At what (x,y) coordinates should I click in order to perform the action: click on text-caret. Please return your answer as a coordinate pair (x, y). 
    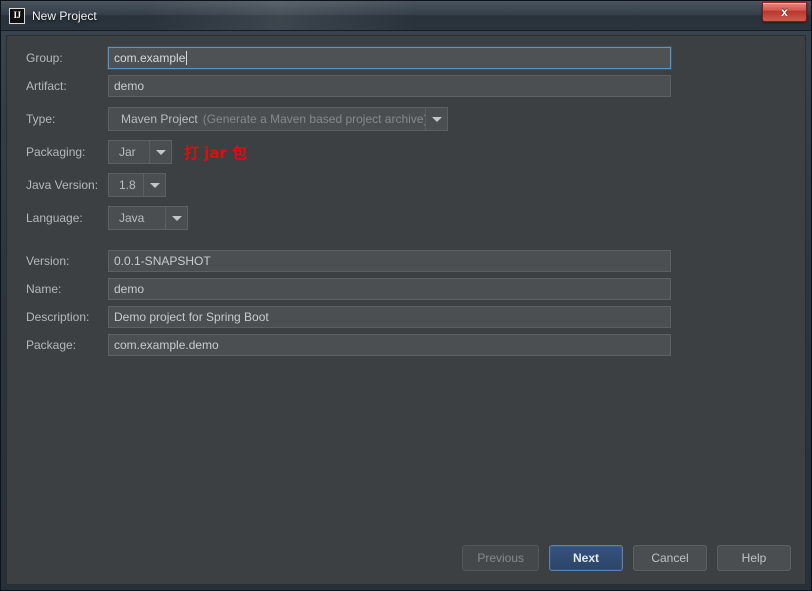
    Looking at the image, I should click on (187, 58).